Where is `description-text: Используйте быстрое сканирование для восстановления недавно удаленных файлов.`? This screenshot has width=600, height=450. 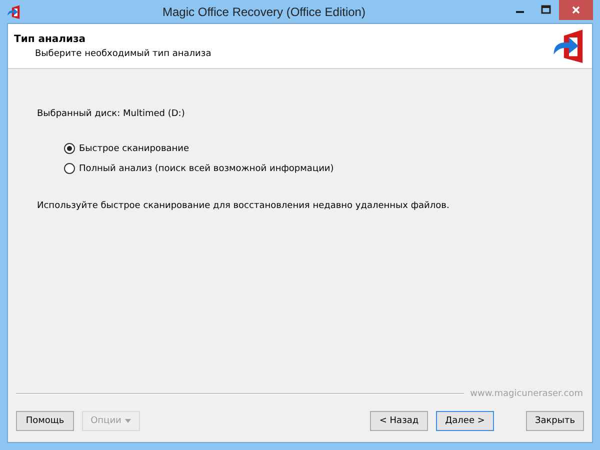 description-text: Используйте быстрое сканирование для восстановления недавно удаленных файлов. is located at coordinates (243, 206).